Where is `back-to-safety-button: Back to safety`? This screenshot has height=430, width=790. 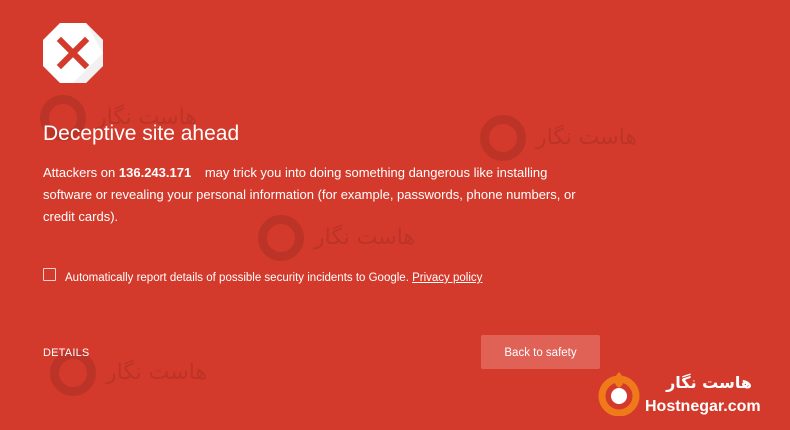 back-to-safety-button: Back to safety is located at coordinates (540, 352).